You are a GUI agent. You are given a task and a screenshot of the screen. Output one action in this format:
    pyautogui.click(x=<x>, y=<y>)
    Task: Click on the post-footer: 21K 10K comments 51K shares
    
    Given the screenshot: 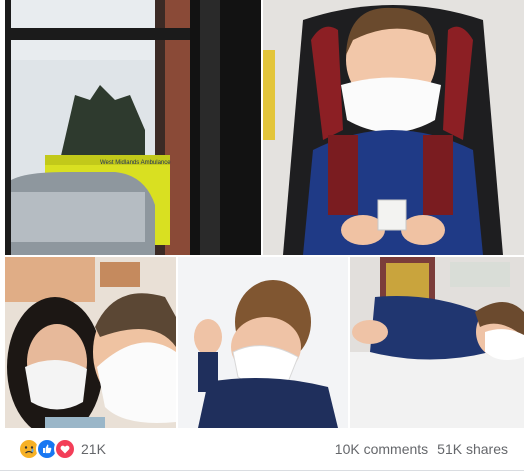 What is the action you would take?
    pyautogui.click(x=262, y=449)
    